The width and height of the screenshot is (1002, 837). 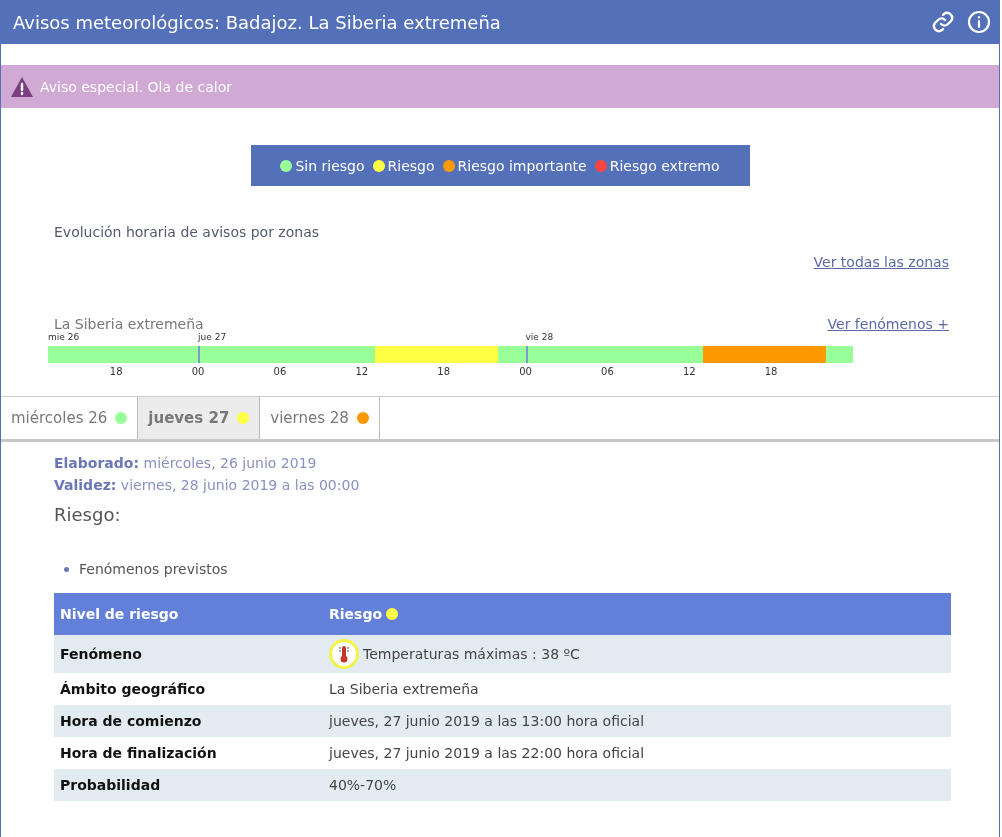 What do you see at coordinates (22, 86) in the screenshot?
I see `warning-icon` at bounding box center [22, 86].